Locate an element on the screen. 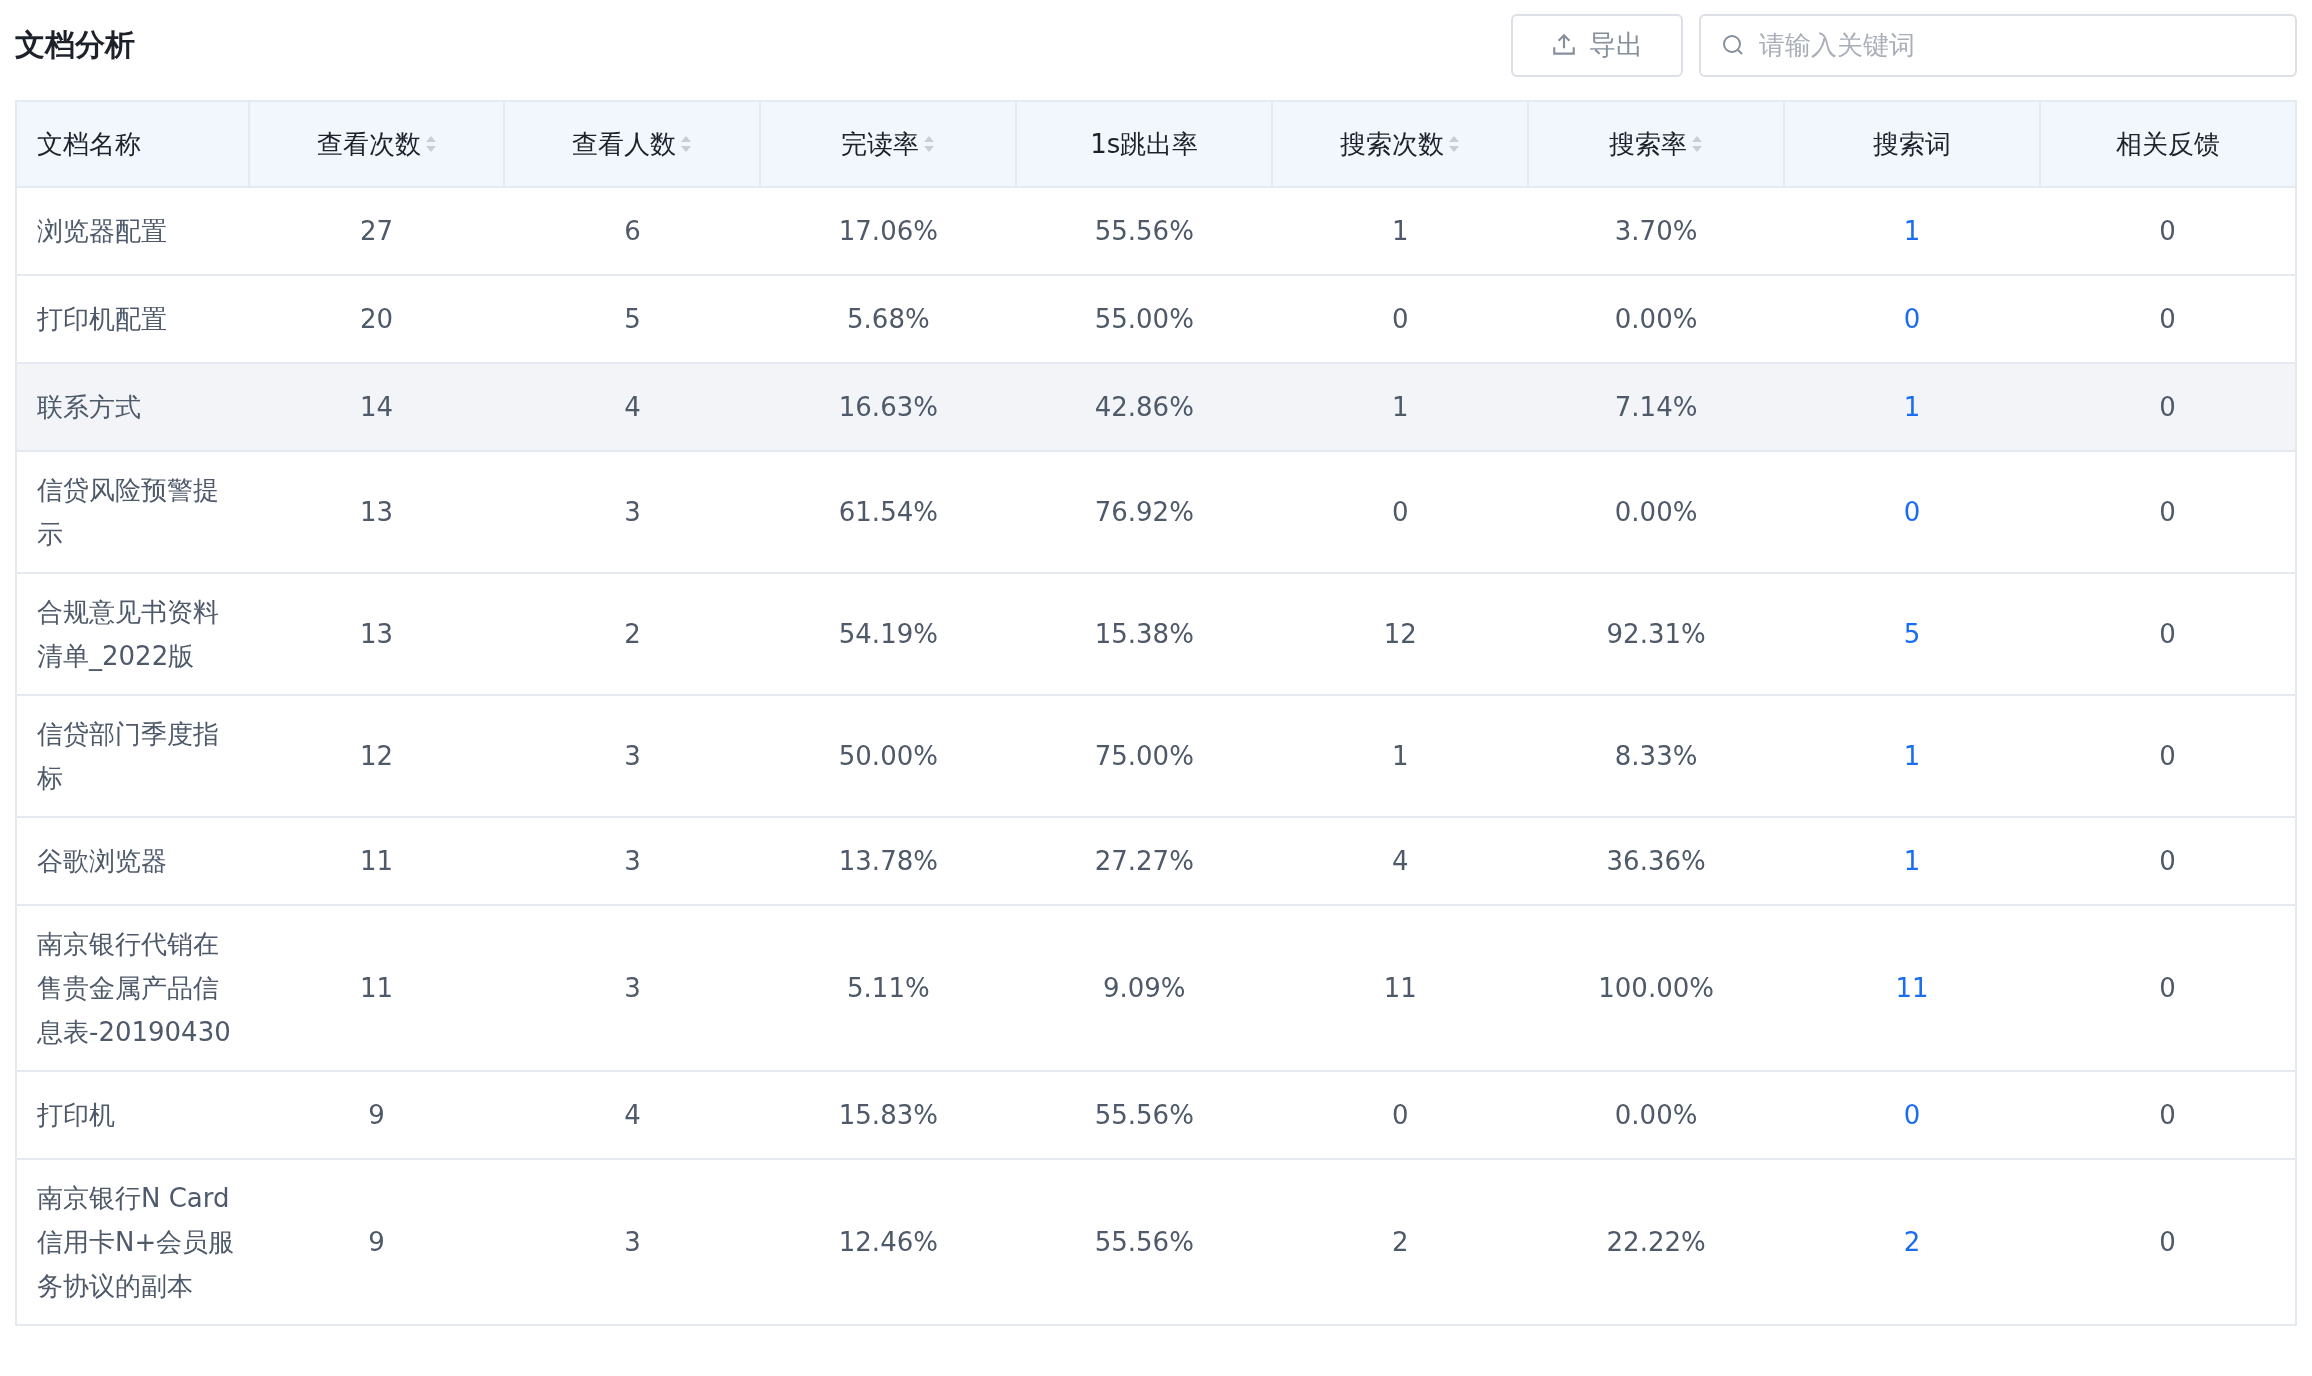 The height and width of the screenshot is (1376, 2312). table-cell: 7.14% is located at coordinates (1656, 407).